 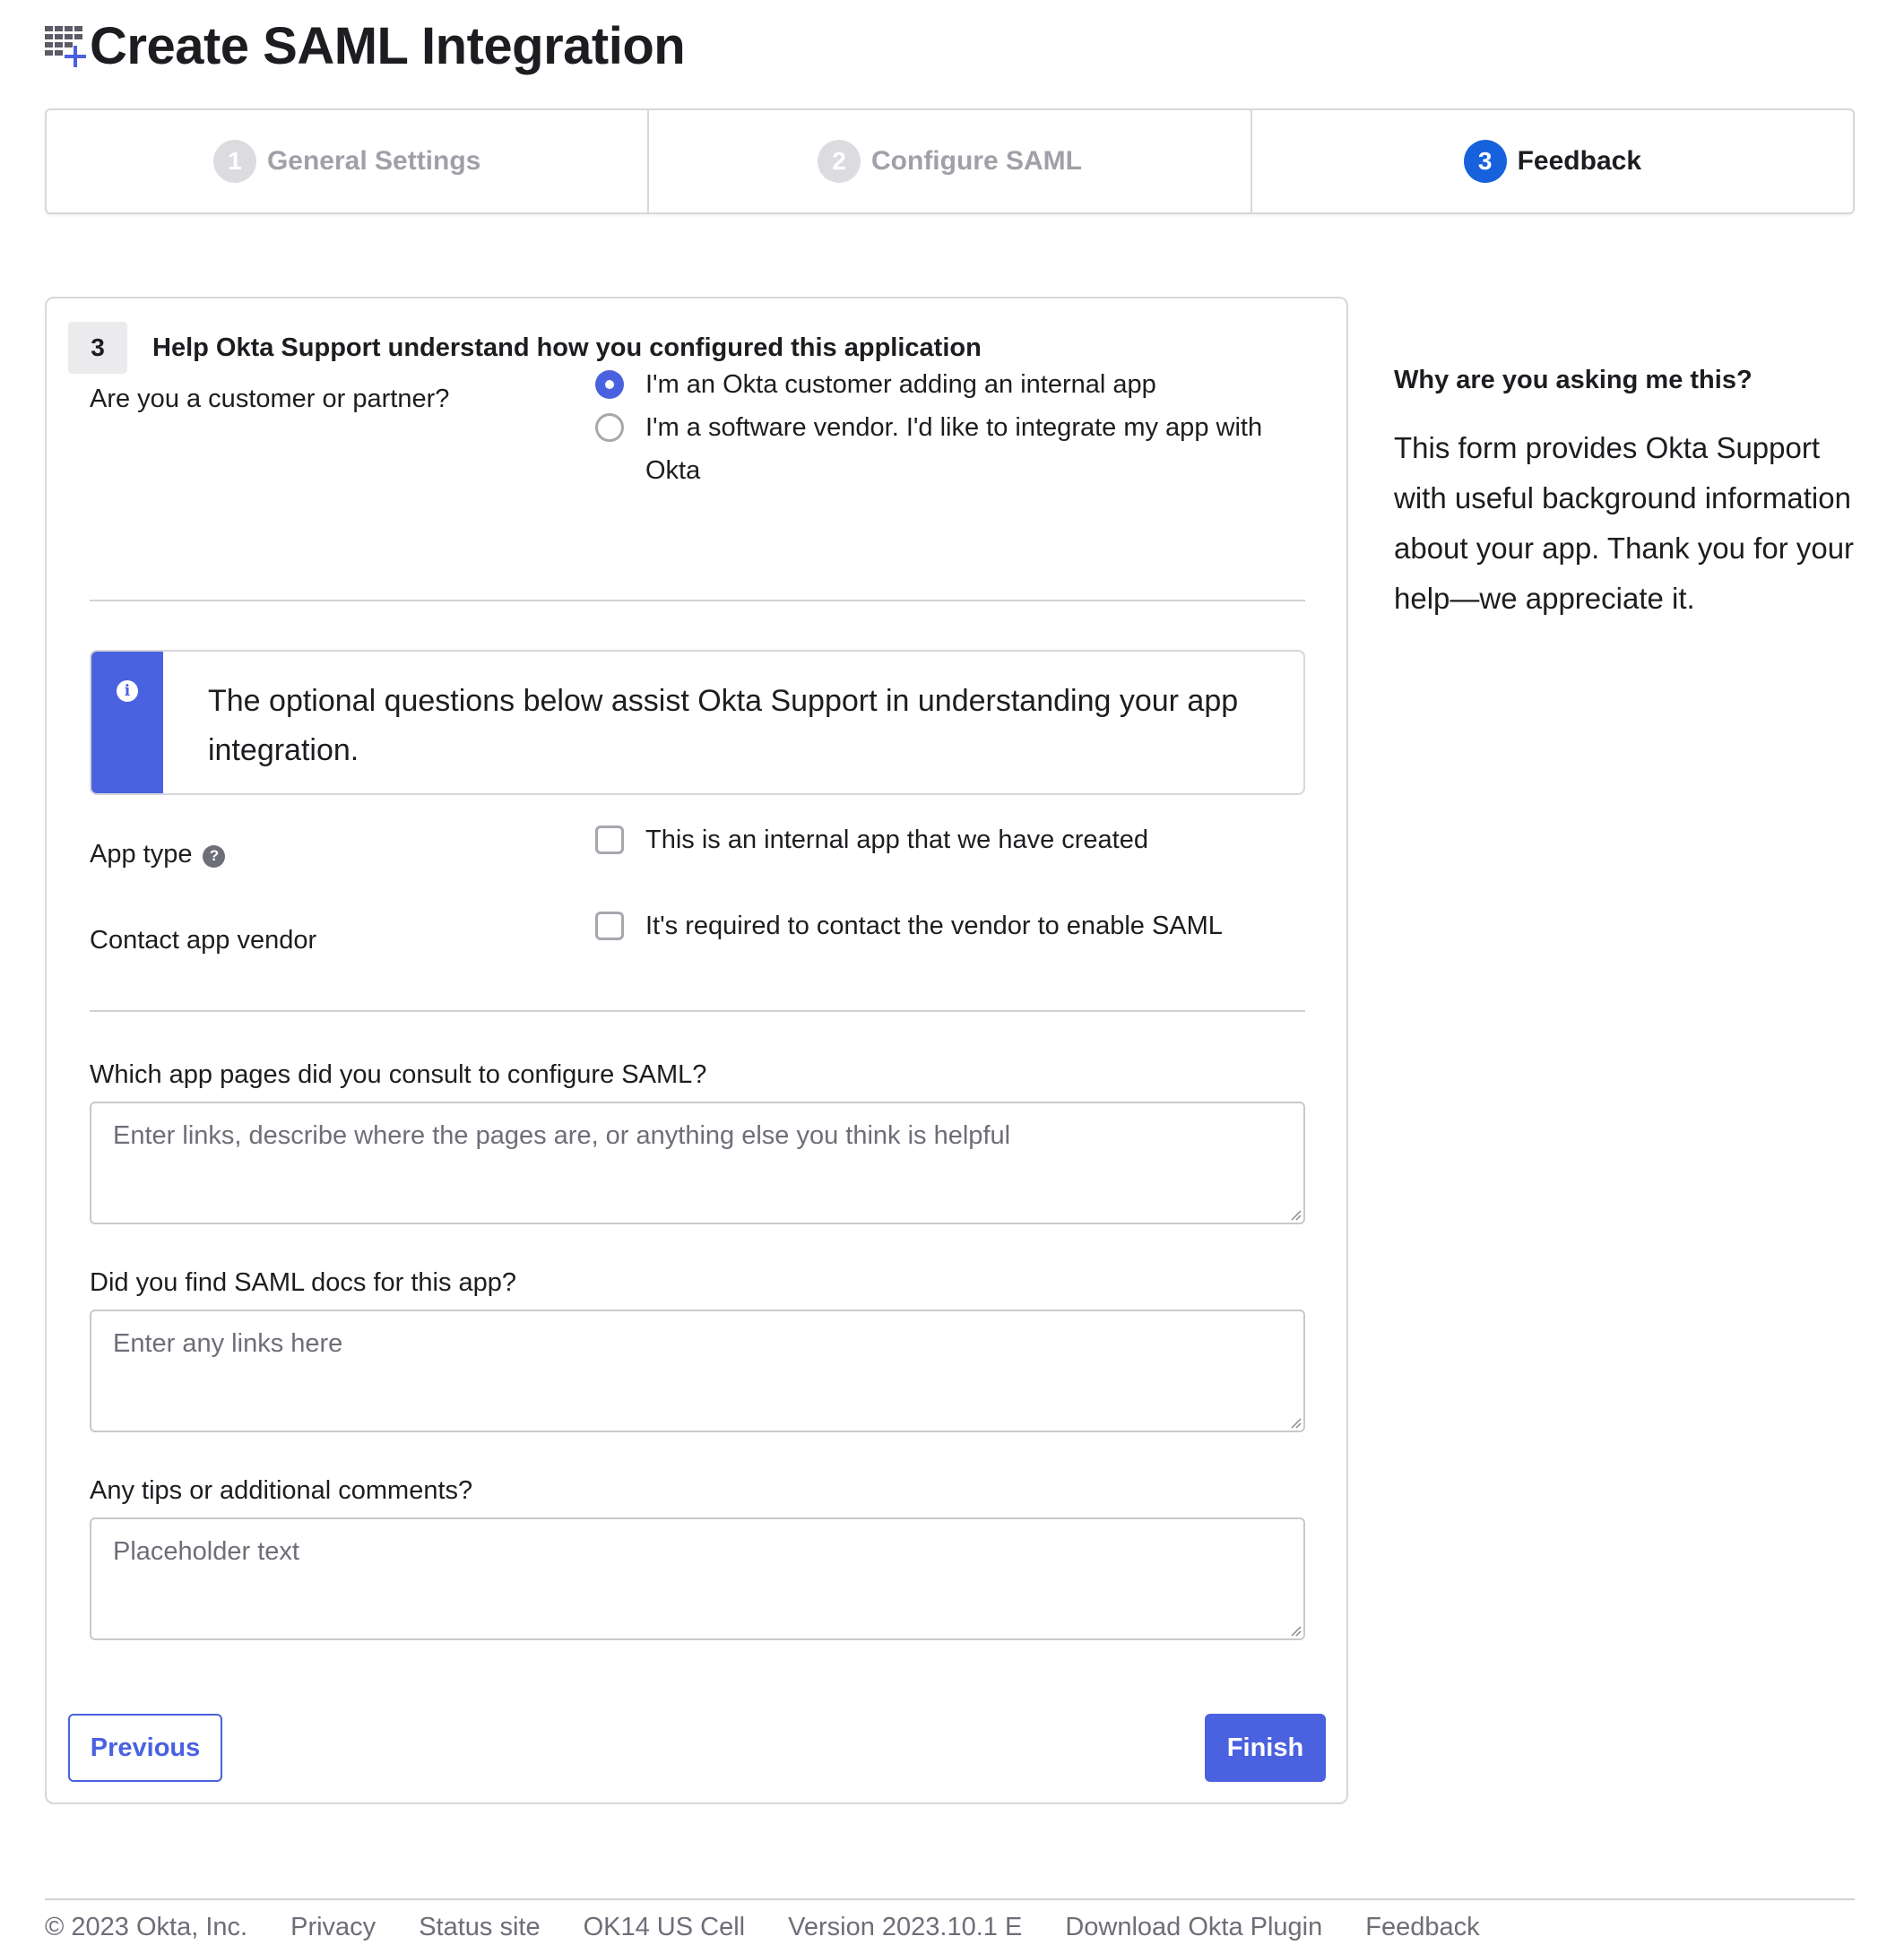 What do you see at coordinates (97, 348) in the screenshot?
I see `section-number: 3` at bounding box center [97, 348].